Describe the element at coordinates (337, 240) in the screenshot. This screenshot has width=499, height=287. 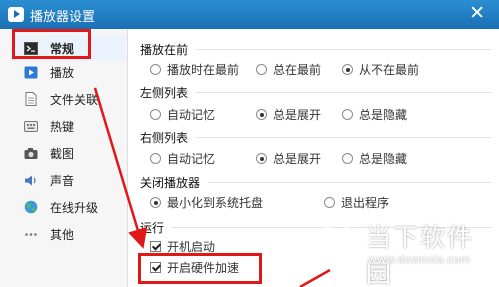
I see `watermark-logo-icon` at that location.